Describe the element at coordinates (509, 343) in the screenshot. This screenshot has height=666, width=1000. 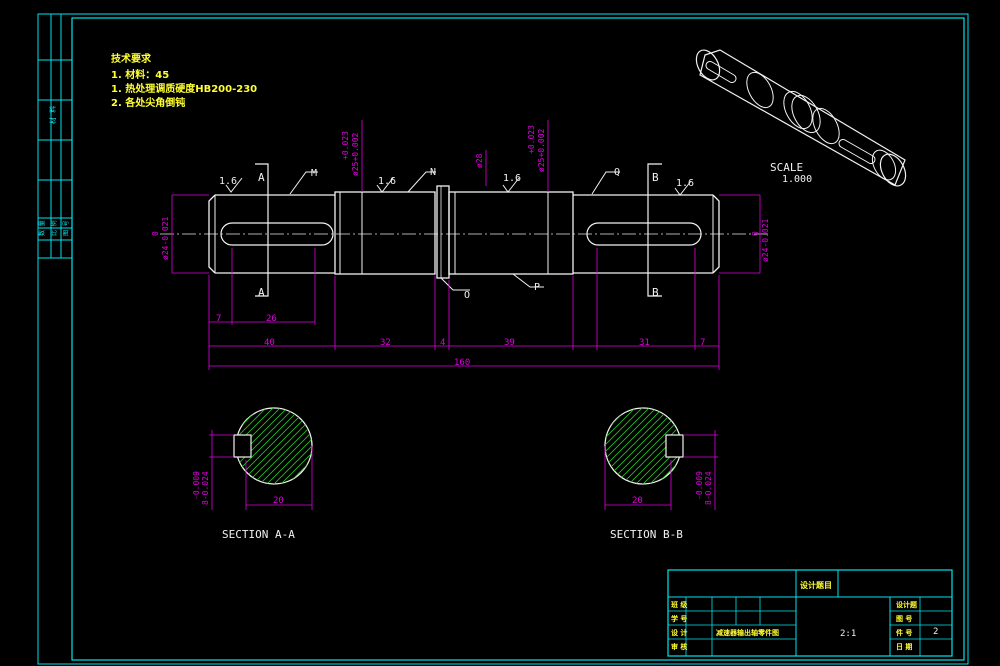
I see `dim-39: 39` at that location.